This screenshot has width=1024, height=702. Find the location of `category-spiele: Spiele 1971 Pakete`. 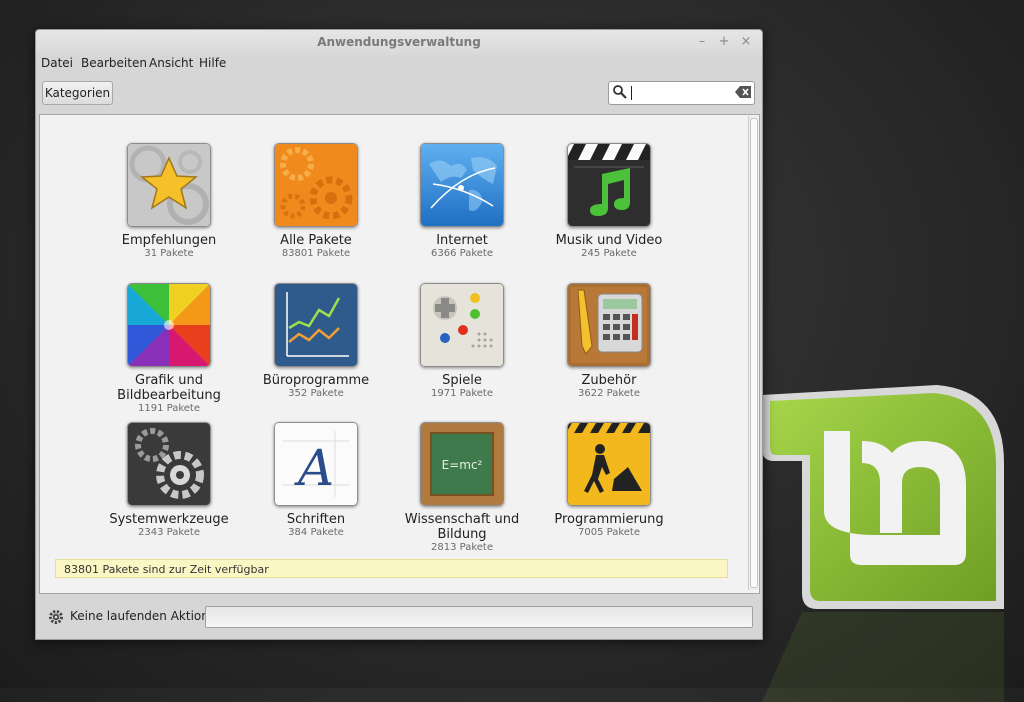

category-spiele: Spiele 1971 Pakete is located at coordinates (462, 341).